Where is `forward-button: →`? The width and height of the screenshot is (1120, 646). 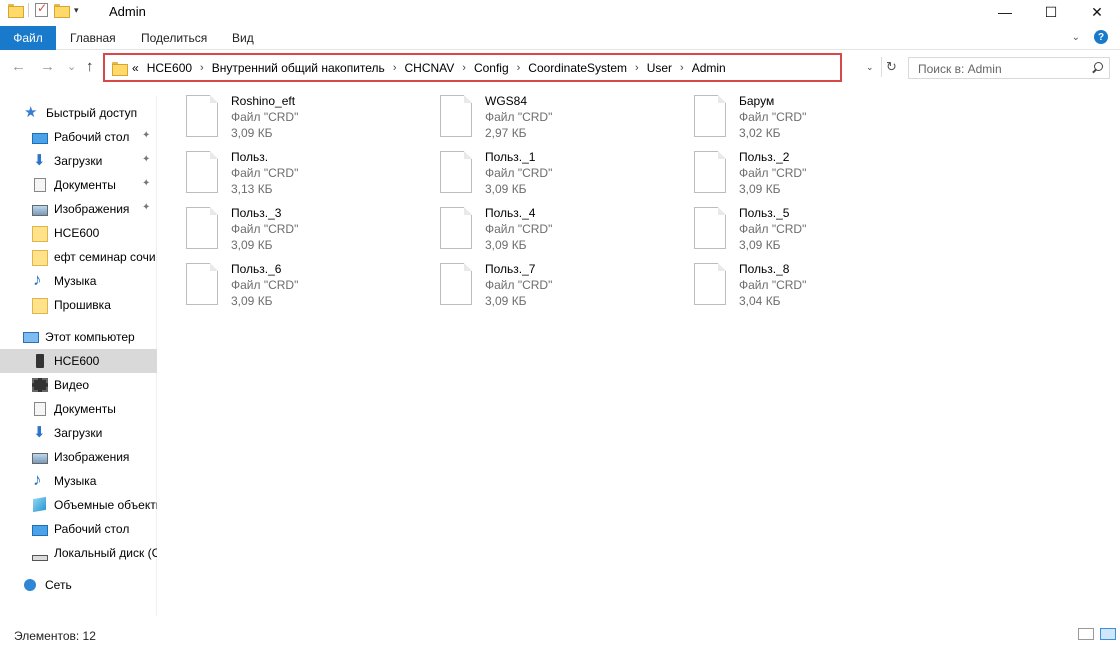 forward-button: → is located at coordinates (47, 66).